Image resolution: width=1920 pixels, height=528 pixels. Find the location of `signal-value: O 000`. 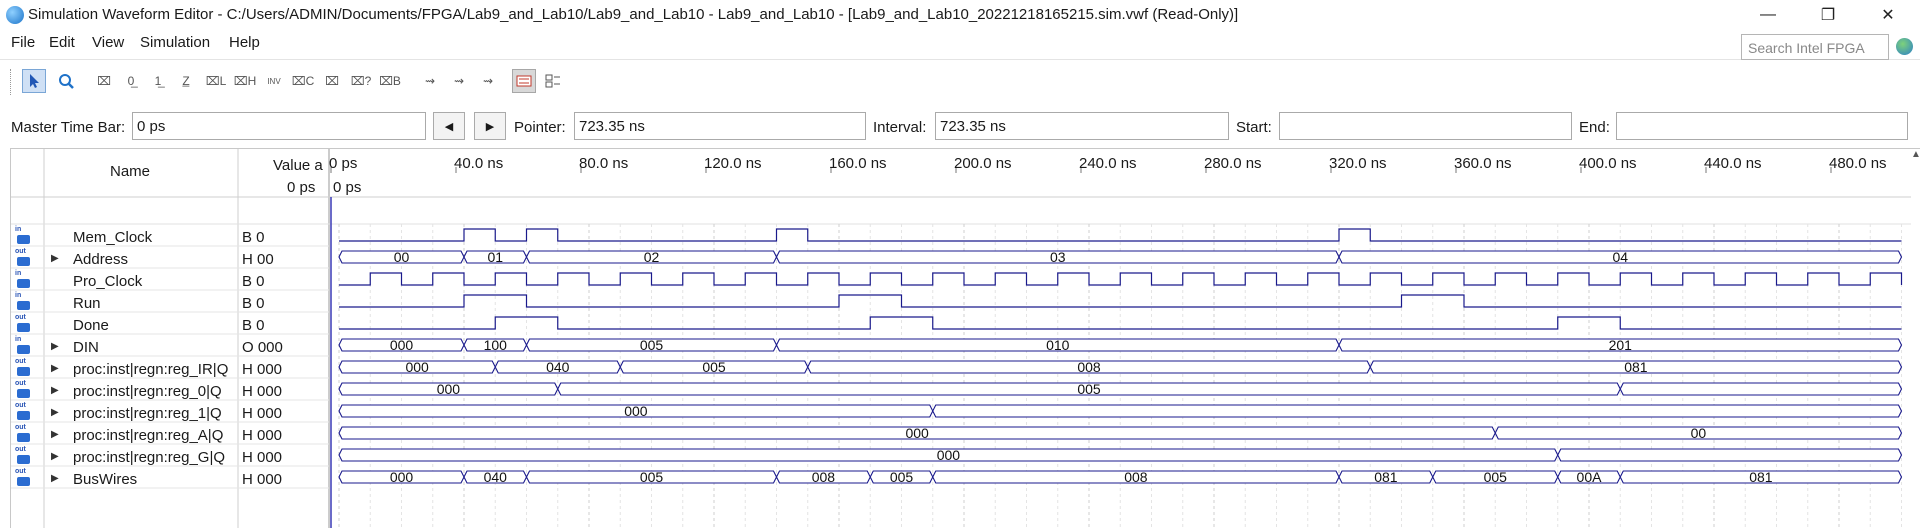

signal-value: O 000 is located at coordinates (262, 347).